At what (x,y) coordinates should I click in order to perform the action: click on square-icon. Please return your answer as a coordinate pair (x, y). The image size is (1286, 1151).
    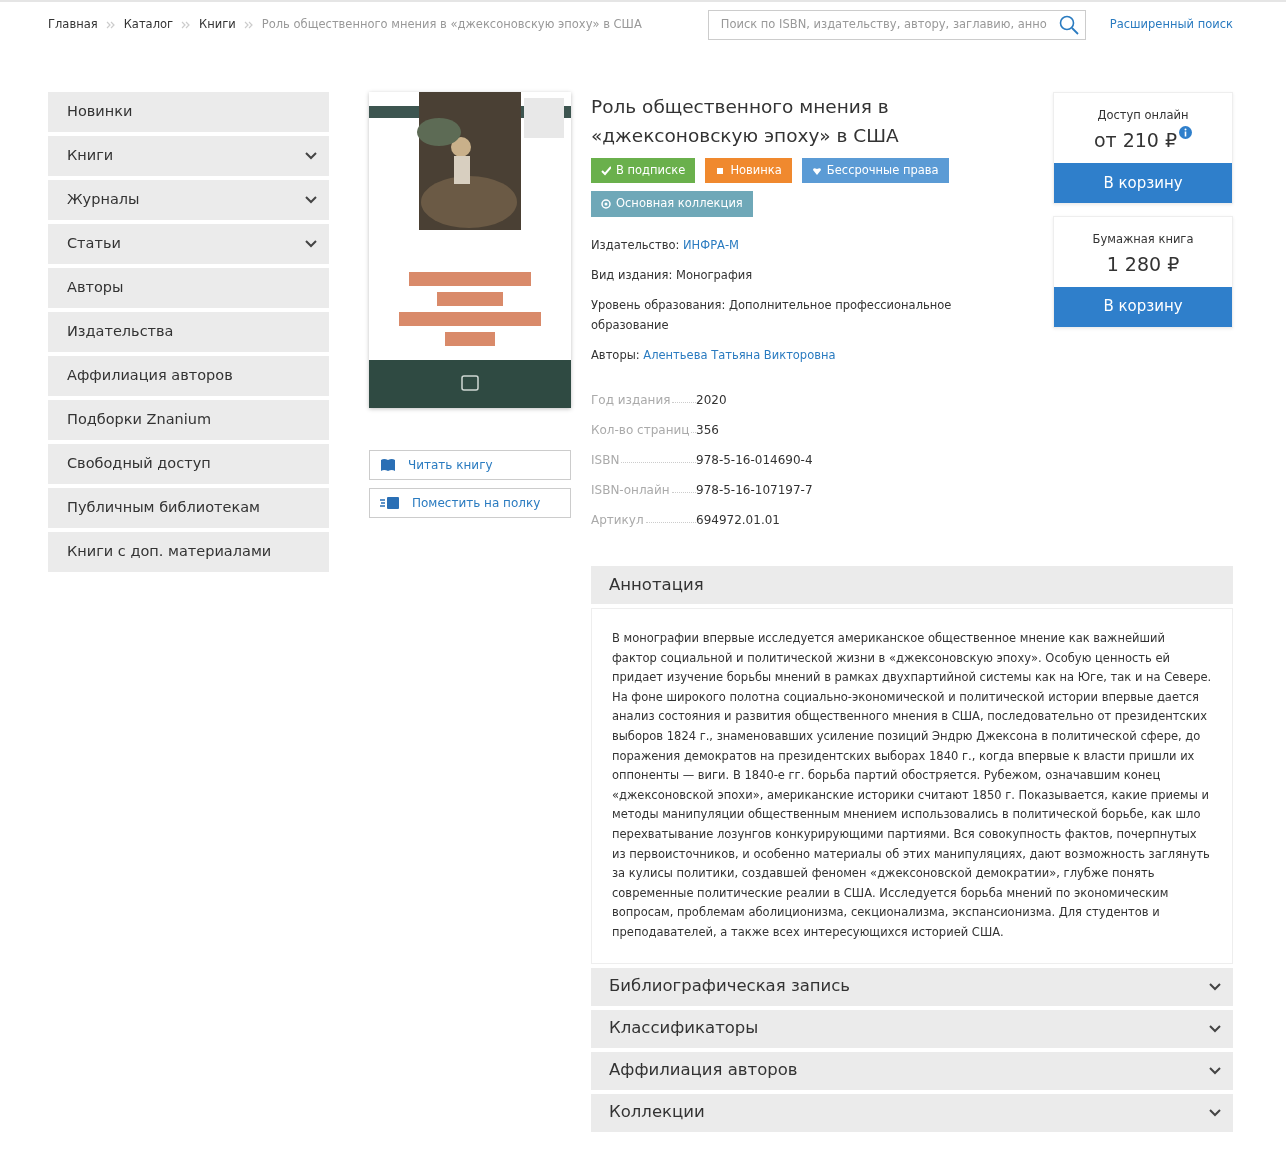
    Looking at the image, I should click on (720, 170).